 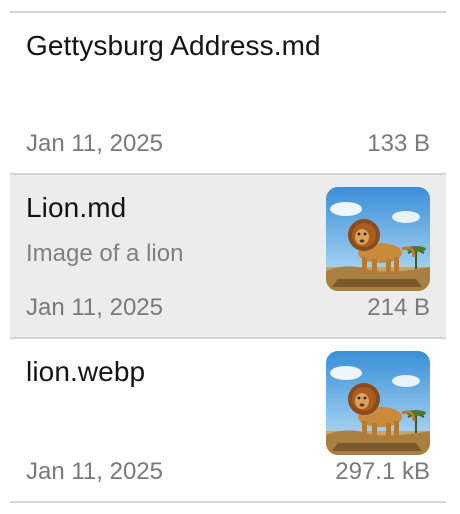 I want to click on file-size: 133 B, so click(x=398, y=143).